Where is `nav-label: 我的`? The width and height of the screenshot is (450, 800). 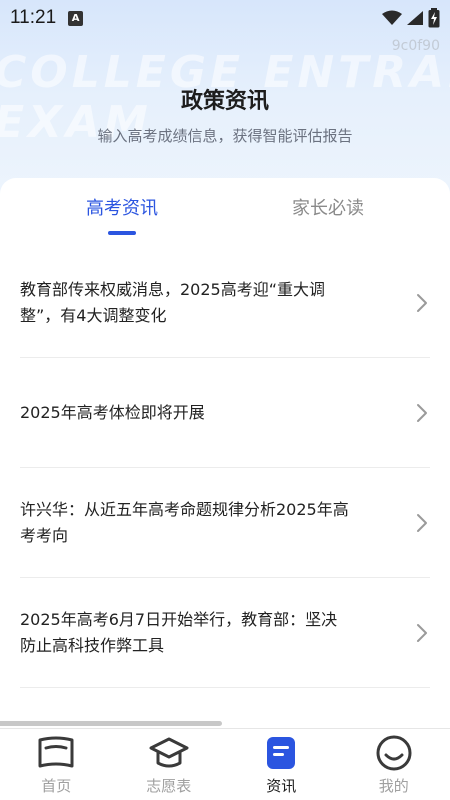
nav-label: 我的 is located at coordinates (393, 786).